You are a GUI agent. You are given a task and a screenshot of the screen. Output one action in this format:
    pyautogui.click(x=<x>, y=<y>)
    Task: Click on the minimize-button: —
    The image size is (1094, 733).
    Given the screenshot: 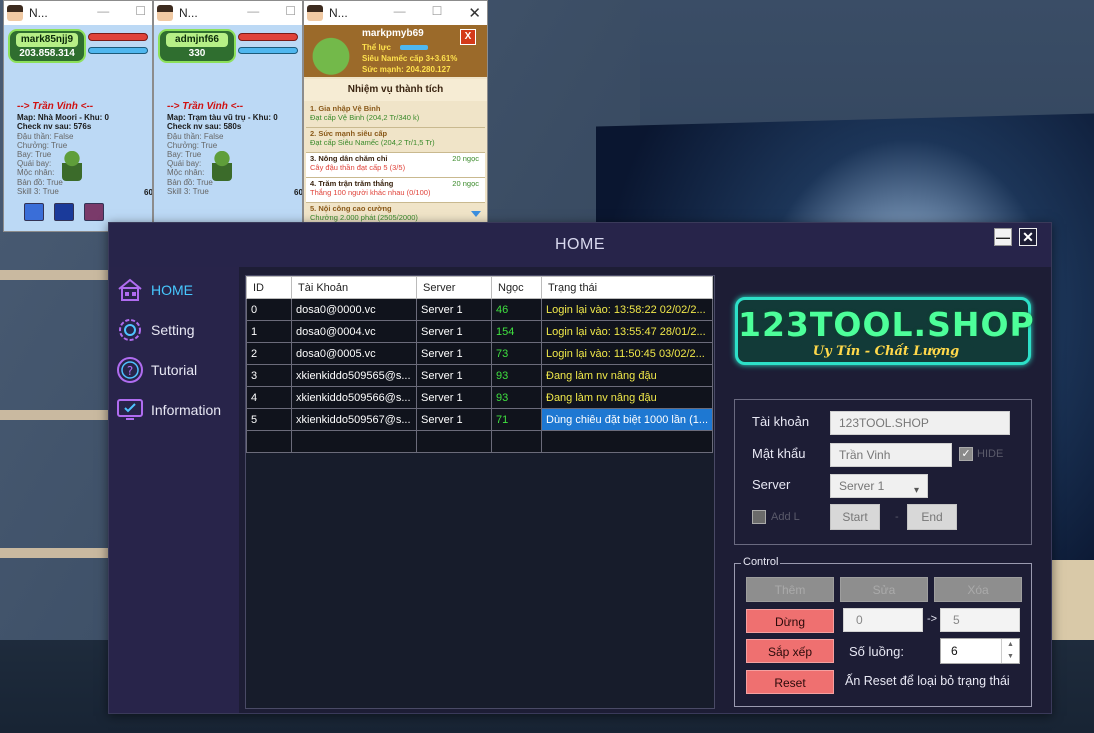 What is the action you would take?
    pyautogui.click(x=1003, y=237)
    